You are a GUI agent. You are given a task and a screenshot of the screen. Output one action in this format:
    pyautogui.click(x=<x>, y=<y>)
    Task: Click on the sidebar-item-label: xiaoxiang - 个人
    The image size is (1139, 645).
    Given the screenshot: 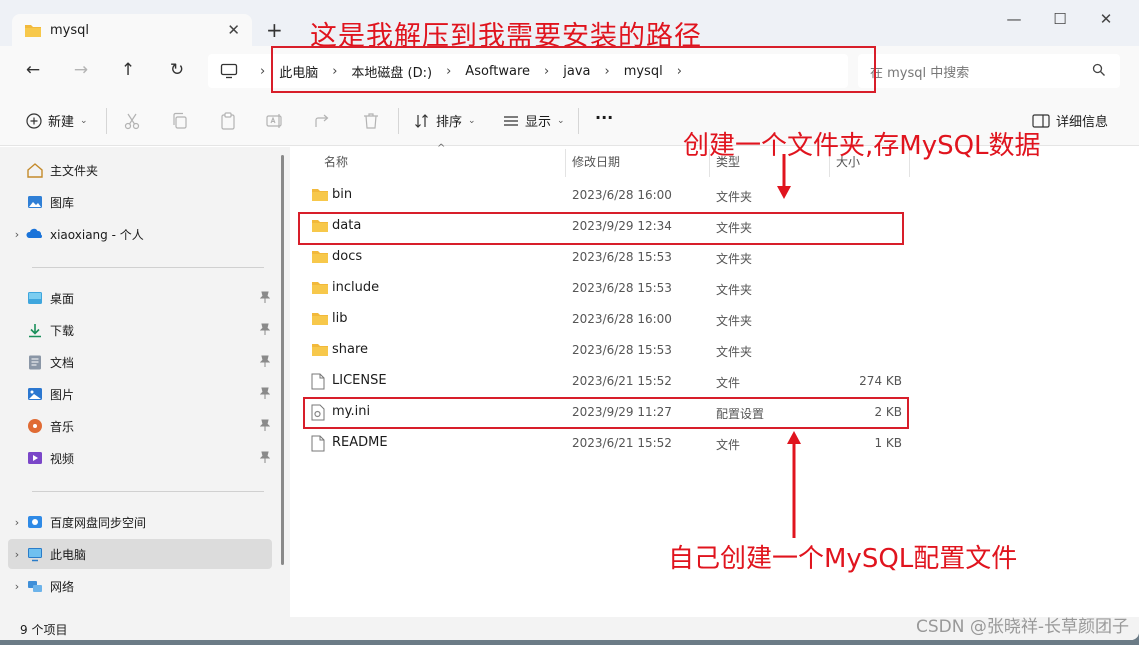 What is the action you would take?
    pyautogui.click(x=97, y=234)
    